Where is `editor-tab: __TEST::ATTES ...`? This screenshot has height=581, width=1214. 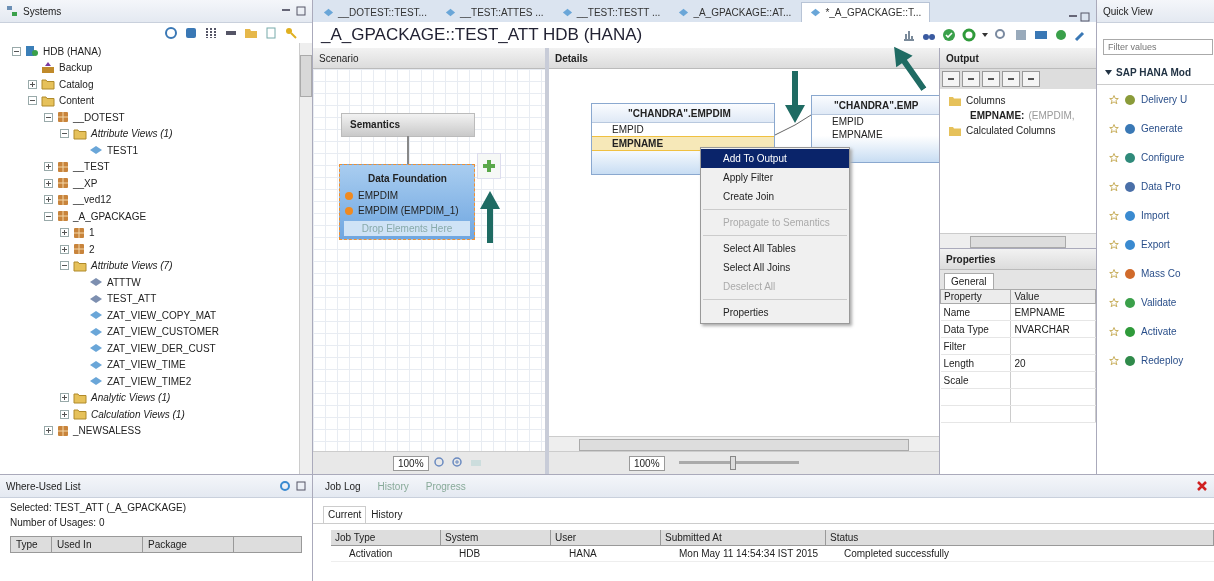
editor-tab: __TEST::ATTES ... is located at coordinates (494, 12).